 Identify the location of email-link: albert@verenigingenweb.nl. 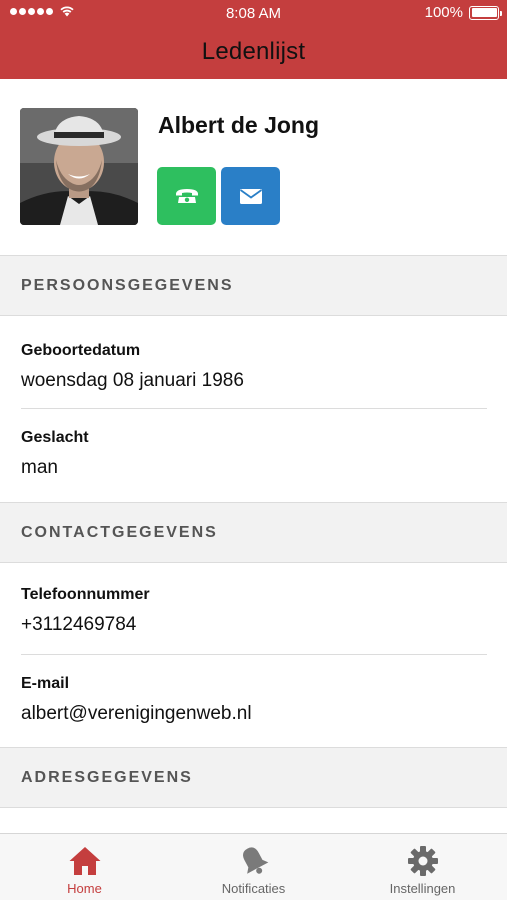
(136, 714).